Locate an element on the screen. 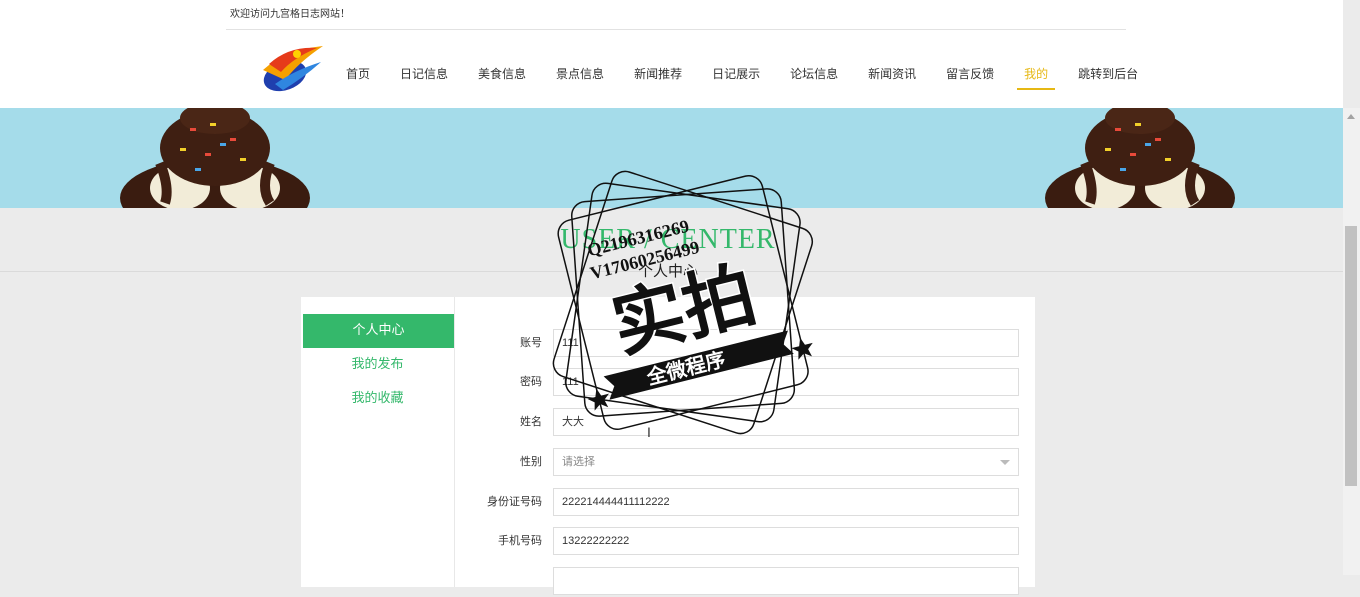 This screenshot has width=1360, height=597. nav-diary-show: 日记展示 is located at coordinates (736, 75).